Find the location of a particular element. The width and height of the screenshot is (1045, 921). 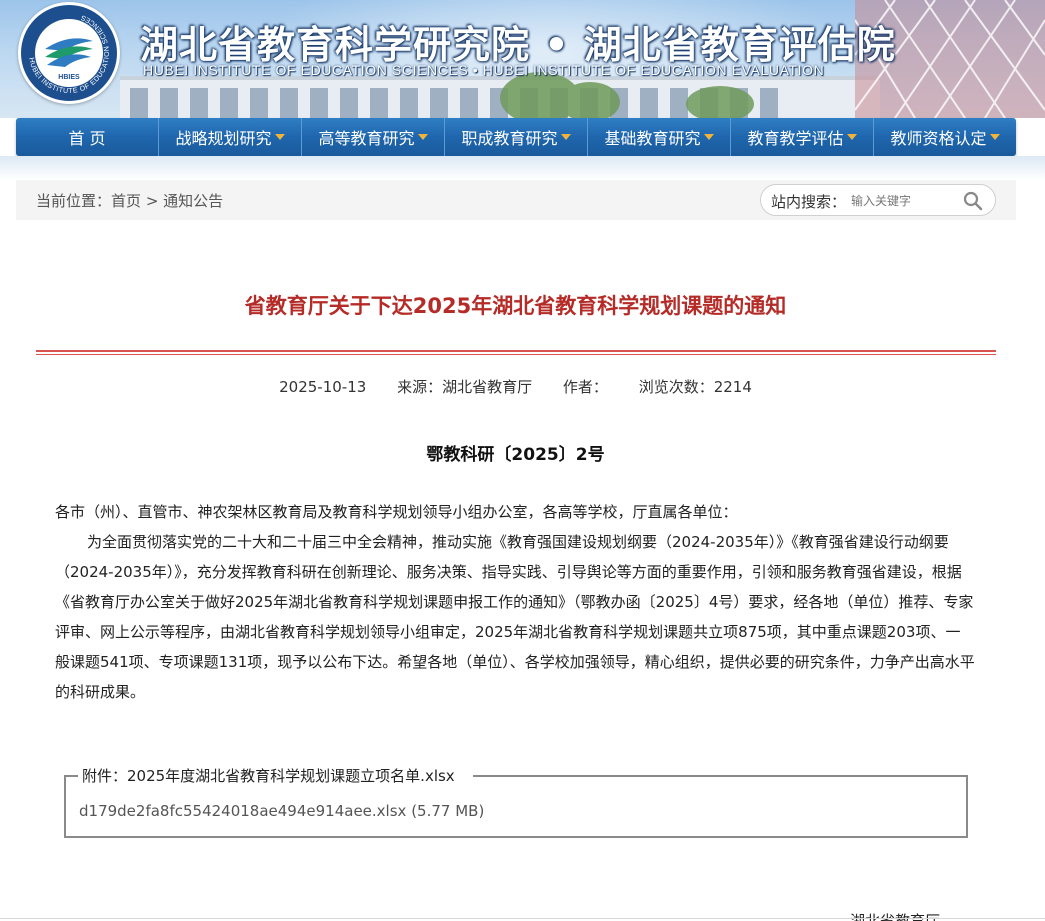

nav-item-label: 教育教学评估 is located at coordinates (795, 138).